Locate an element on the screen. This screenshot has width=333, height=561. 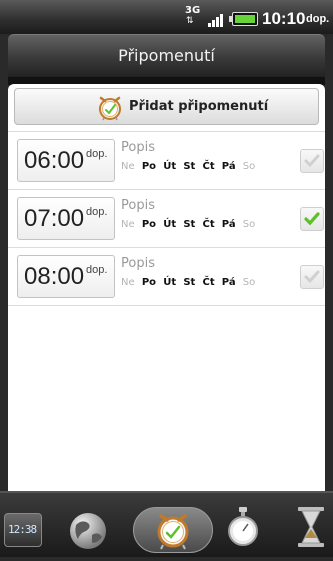
alarm-row: 08:00 dop. Popis Ne Po Út St Čt Pá So is located at coordinates (166, 276).